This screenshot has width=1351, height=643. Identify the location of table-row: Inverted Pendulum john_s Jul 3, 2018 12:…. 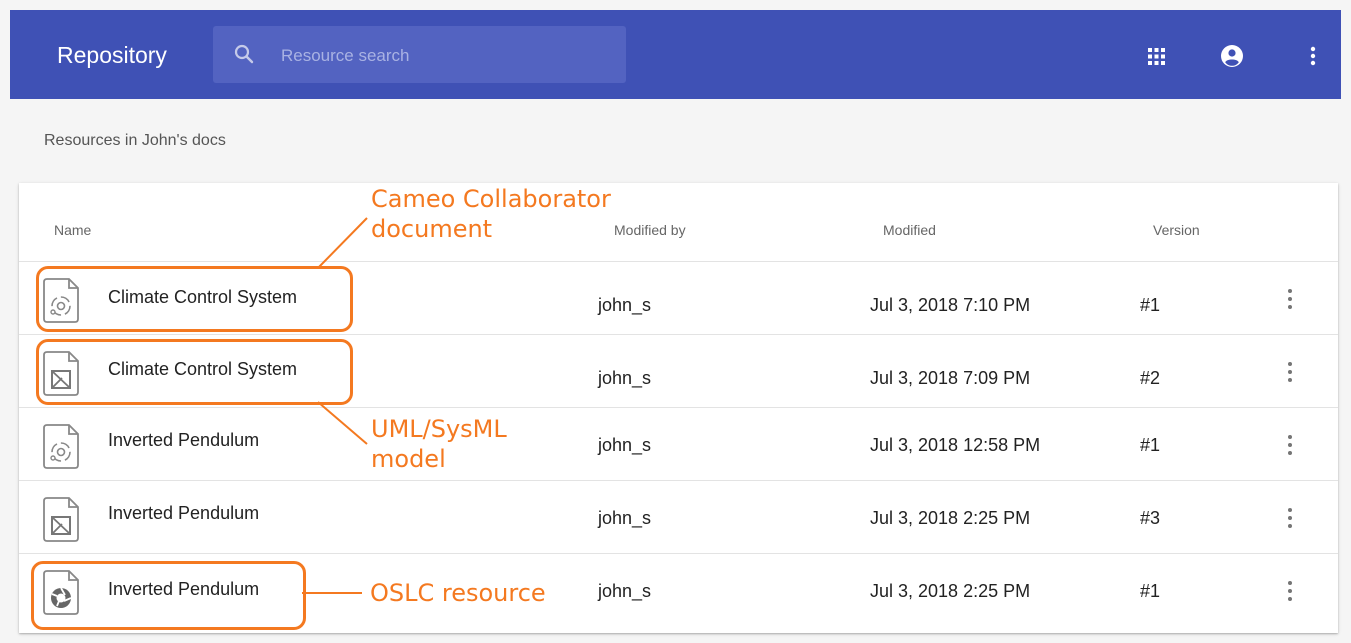
(678, 444).